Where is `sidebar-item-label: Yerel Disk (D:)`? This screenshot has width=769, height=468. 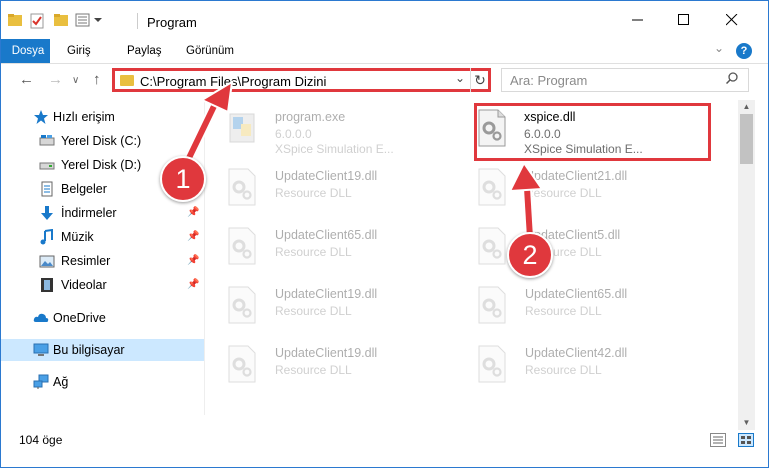 sidebar-item-label: Yerel Disk (D:) is located at coordinates (101, 165).